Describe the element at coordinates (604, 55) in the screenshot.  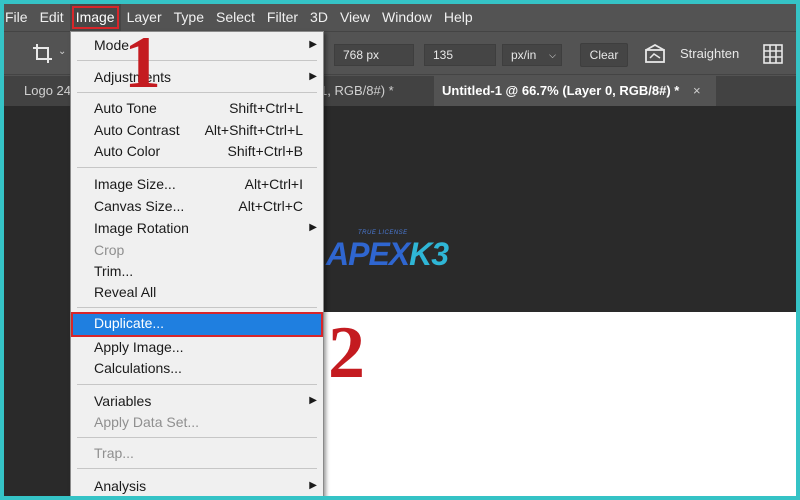
I see `clear-button: Clear` at that location.